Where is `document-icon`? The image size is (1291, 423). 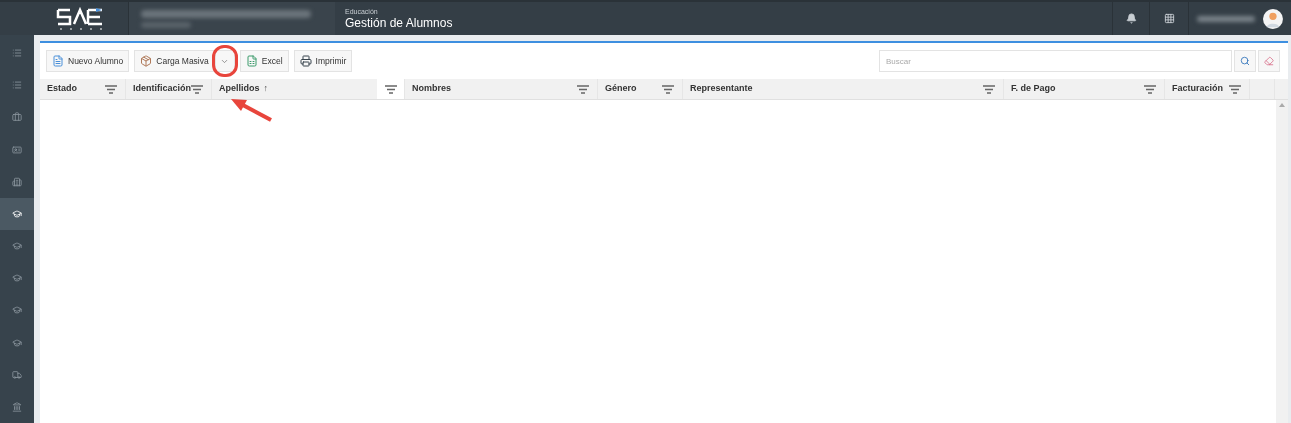 document-icon is located at coordinates (58, 61).